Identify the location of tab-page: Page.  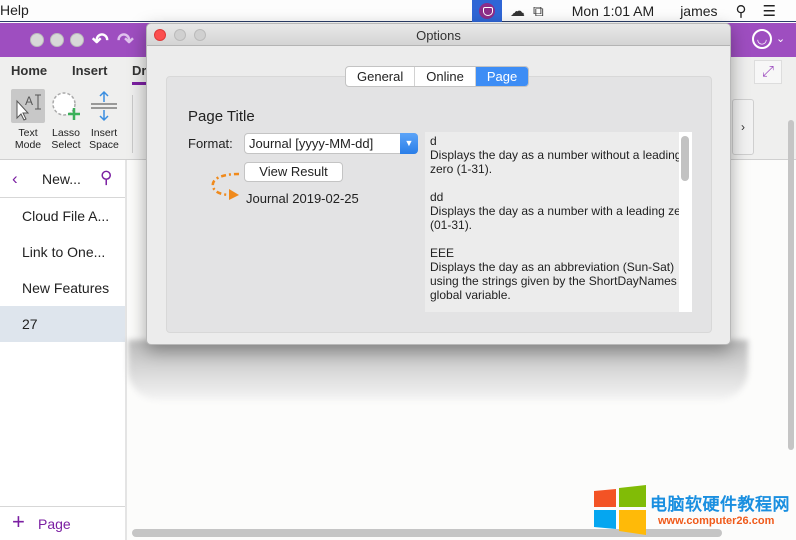
(502, 76).